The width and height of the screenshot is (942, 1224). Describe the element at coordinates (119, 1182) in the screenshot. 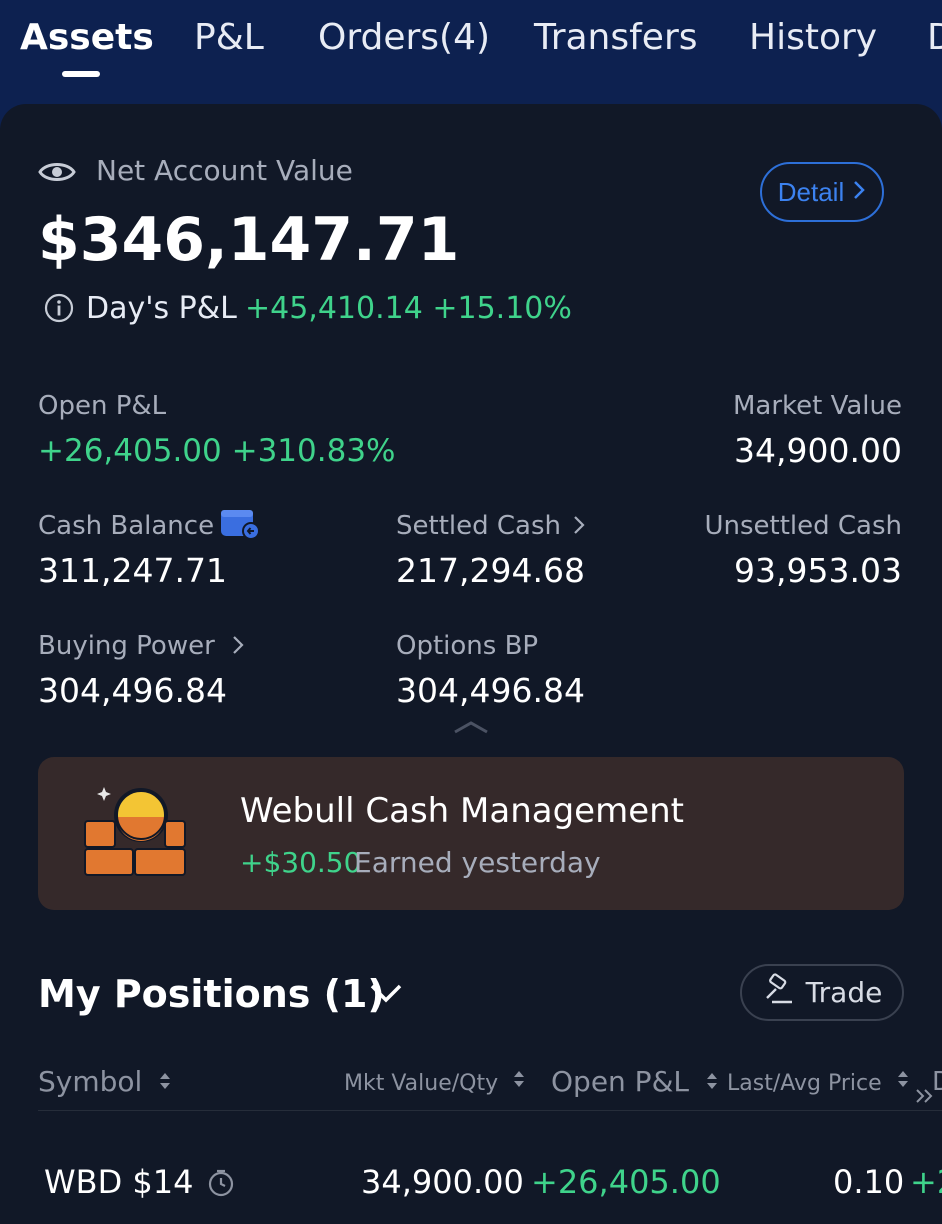

I see `position-symbol: WBD $14` at that location.